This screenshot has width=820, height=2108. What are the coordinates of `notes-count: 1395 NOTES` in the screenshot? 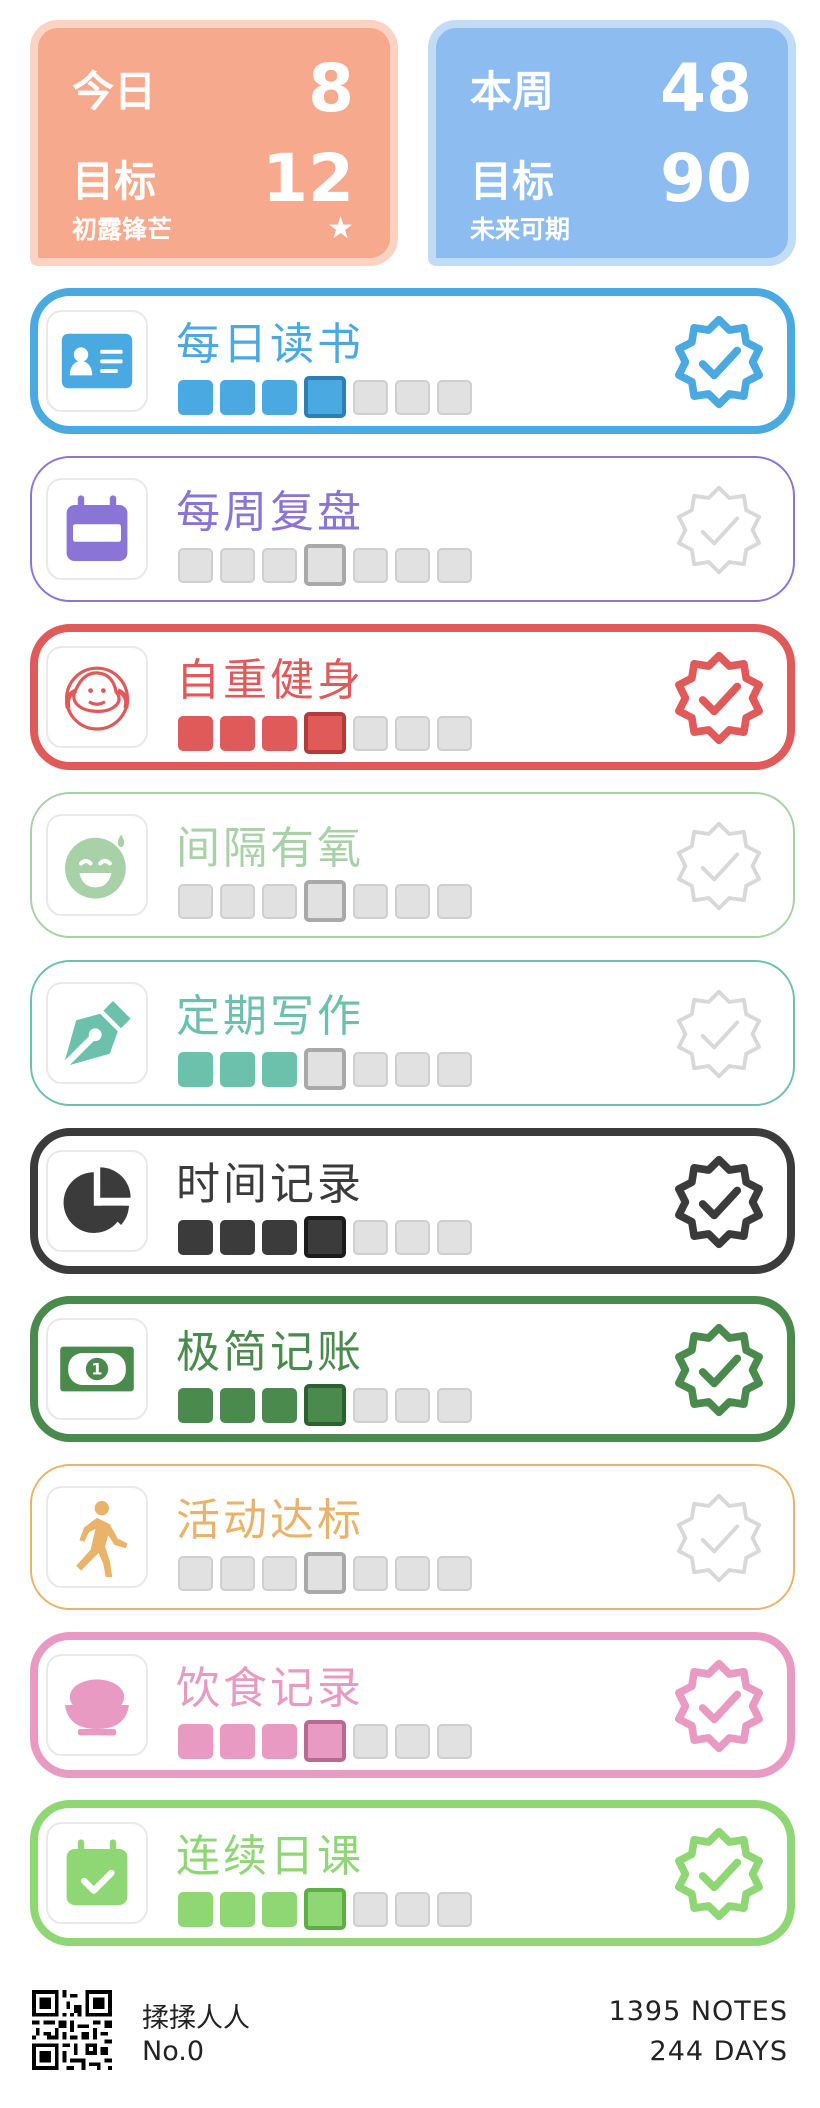 It's located at (698, 2011).